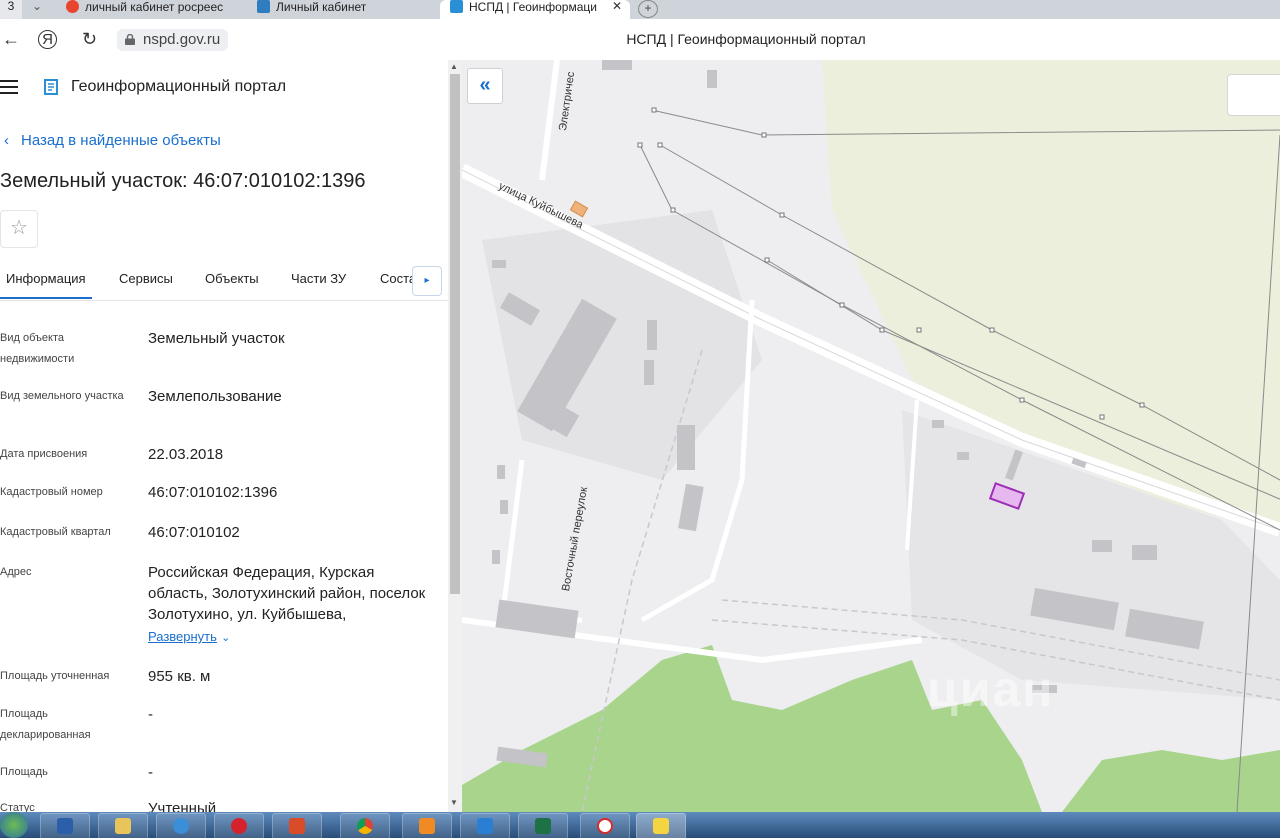  I want to click on back-to-results-link: ‹ Назад в найденные объекты, so click(112, 140).